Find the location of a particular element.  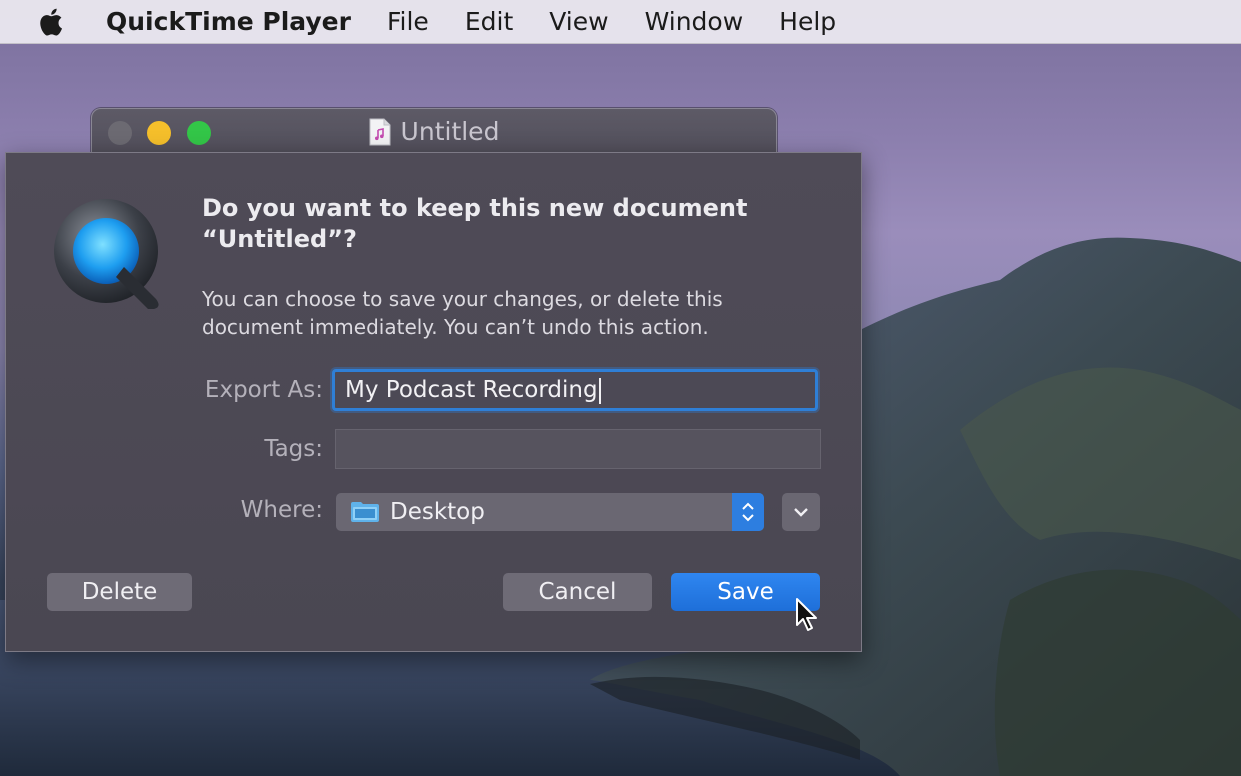

cursor-arrow-icon is located at coordinates (806, 614).